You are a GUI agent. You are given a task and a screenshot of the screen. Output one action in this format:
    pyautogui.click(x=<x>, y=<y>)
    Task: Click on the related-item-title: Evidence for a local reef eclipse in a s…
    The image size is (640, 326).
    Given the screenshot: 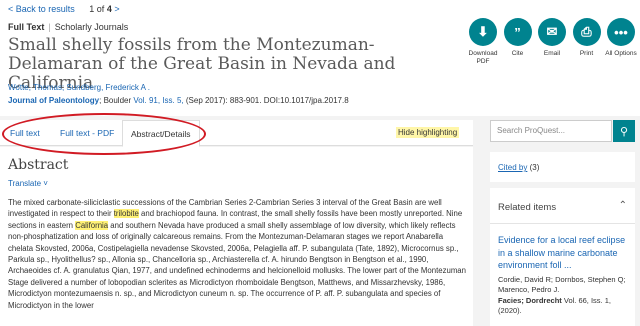 What is the action you would take?
    pyautogui.click(x=564, y=253)
    